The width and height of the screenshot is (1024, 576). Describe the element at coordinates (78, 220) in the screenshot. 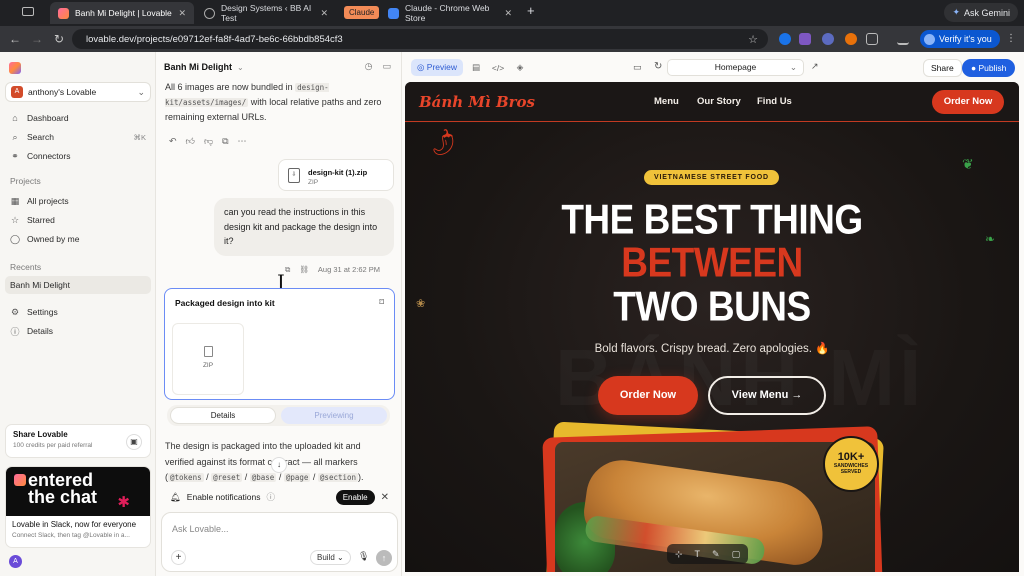

I see `sidebar-item-starred: ☆ Starred` at that location.